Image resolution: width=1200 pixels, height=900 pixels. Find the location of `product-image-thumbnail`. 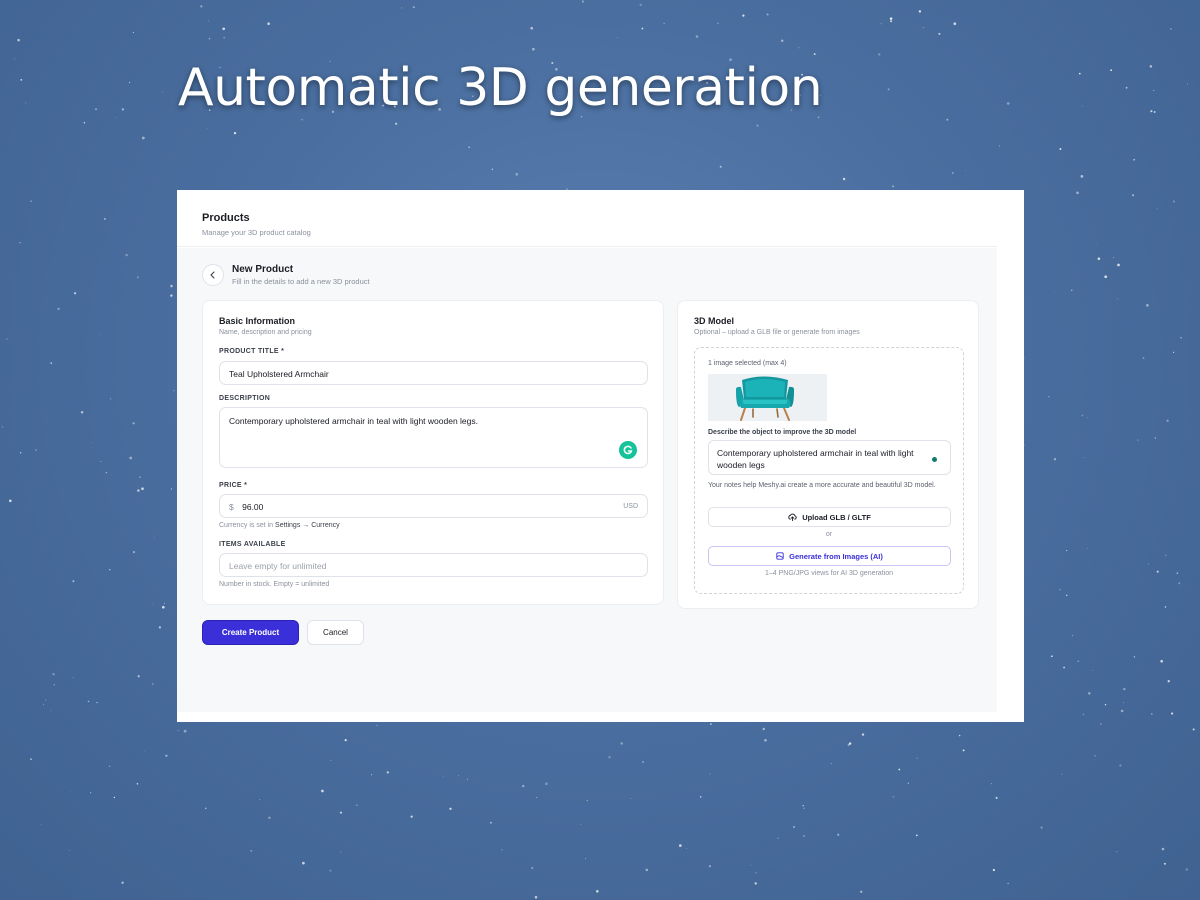

product-image-thumbnail is located at coordinates (767, 397).